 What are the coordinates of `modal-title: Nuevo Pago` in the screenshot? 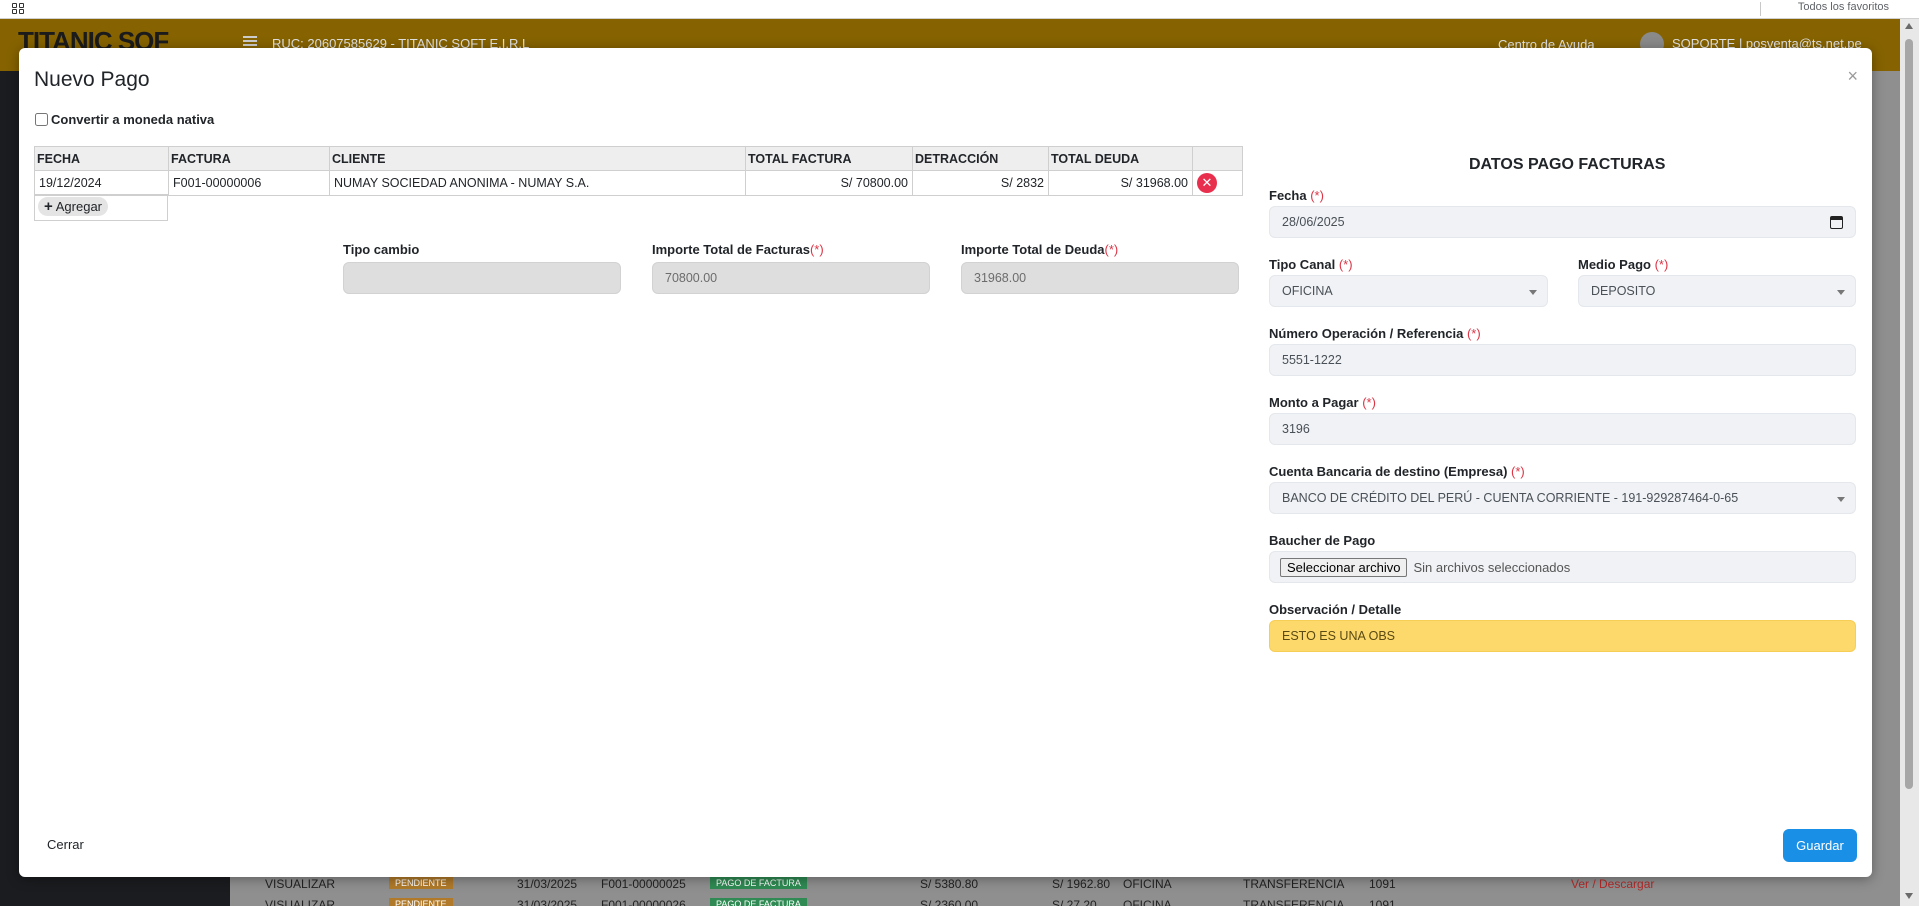 It's located at (92, 79).